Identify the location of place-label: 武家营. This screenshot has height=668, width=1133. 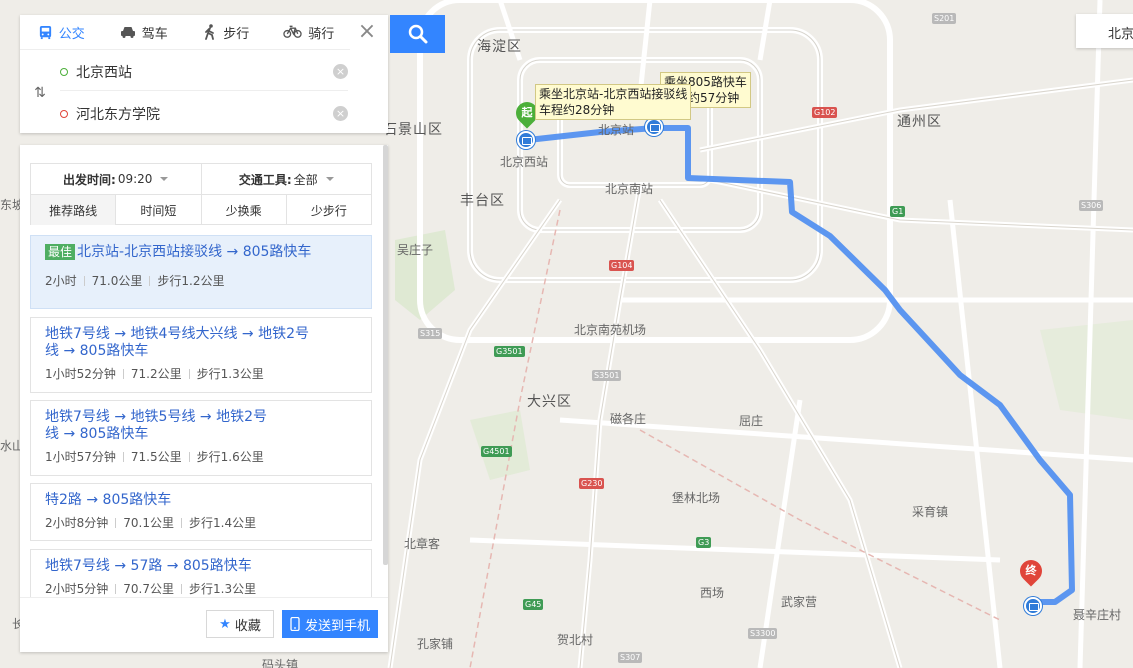
(799, 602).